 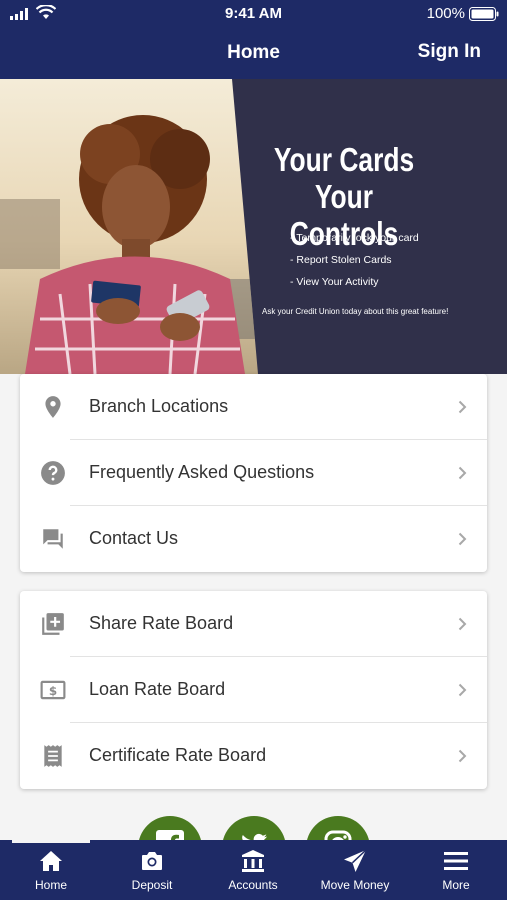 I want to click on camera-icon, so click(x=152, y=861).